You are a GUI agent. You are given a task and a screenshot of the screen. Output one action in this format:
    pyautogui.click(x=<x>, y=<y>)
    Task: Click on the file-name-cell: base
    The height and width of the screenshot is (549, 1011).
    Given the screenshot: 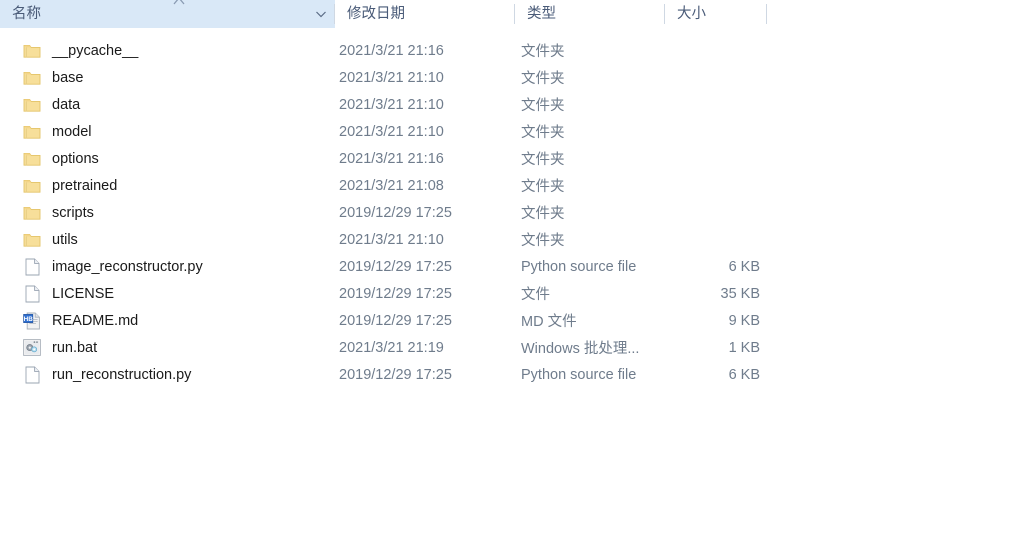 What is the action you would take?
    pyautogui.click(x=167, y=78)
    